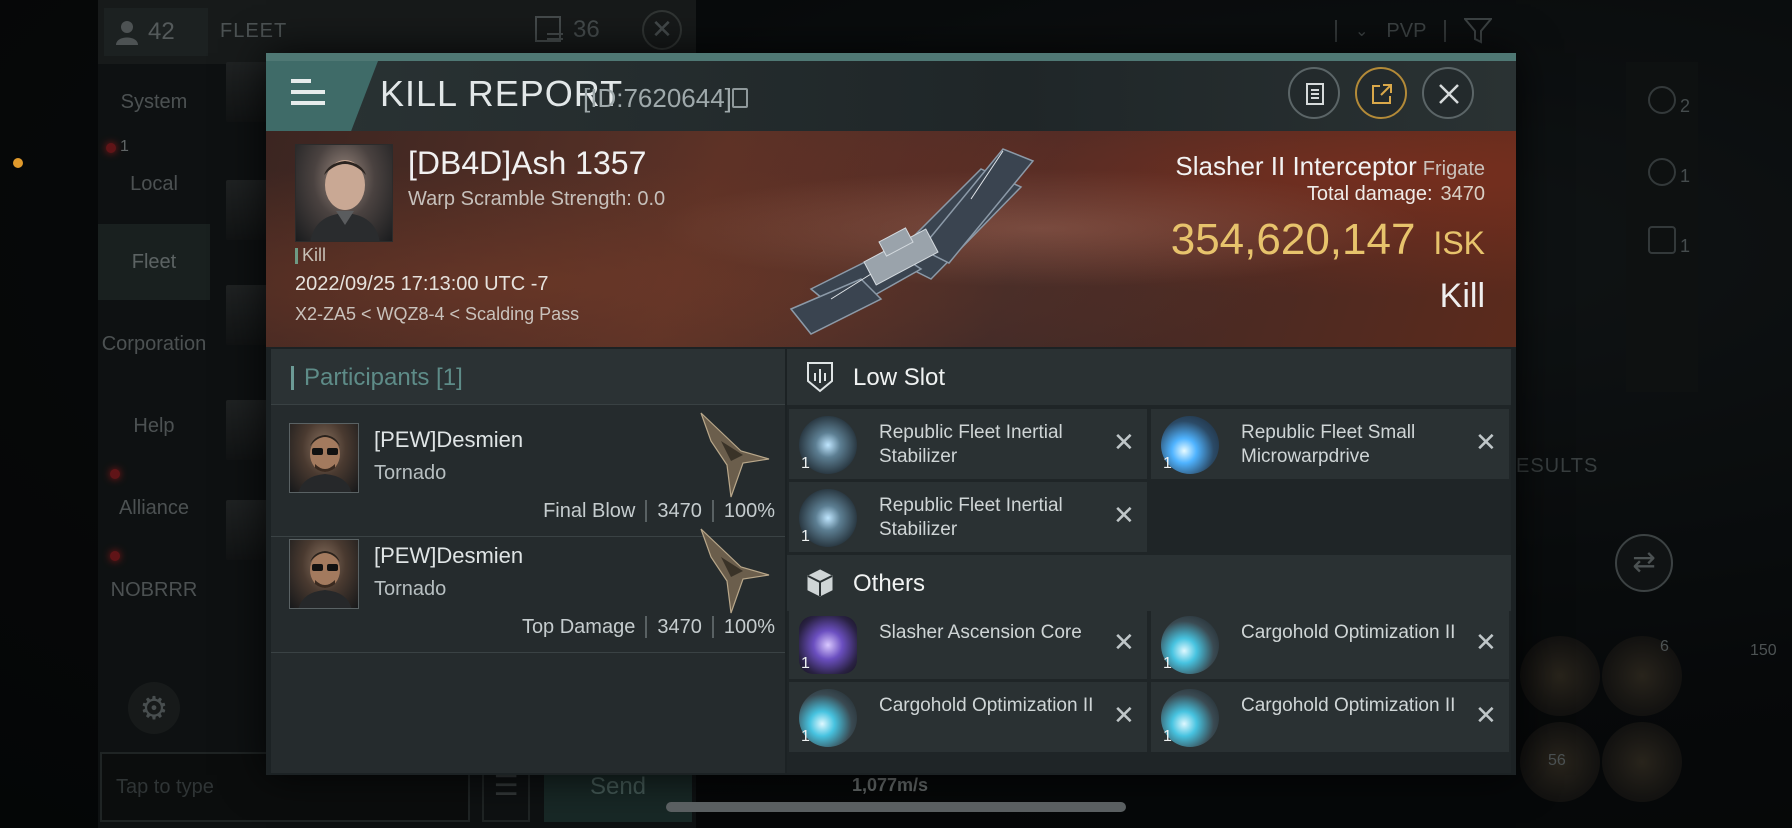 The height and width of the screenshot is (828, 1792). Describe the element at coordinates (896, 807) in the screenshot. I see `home-indicator` at that location.